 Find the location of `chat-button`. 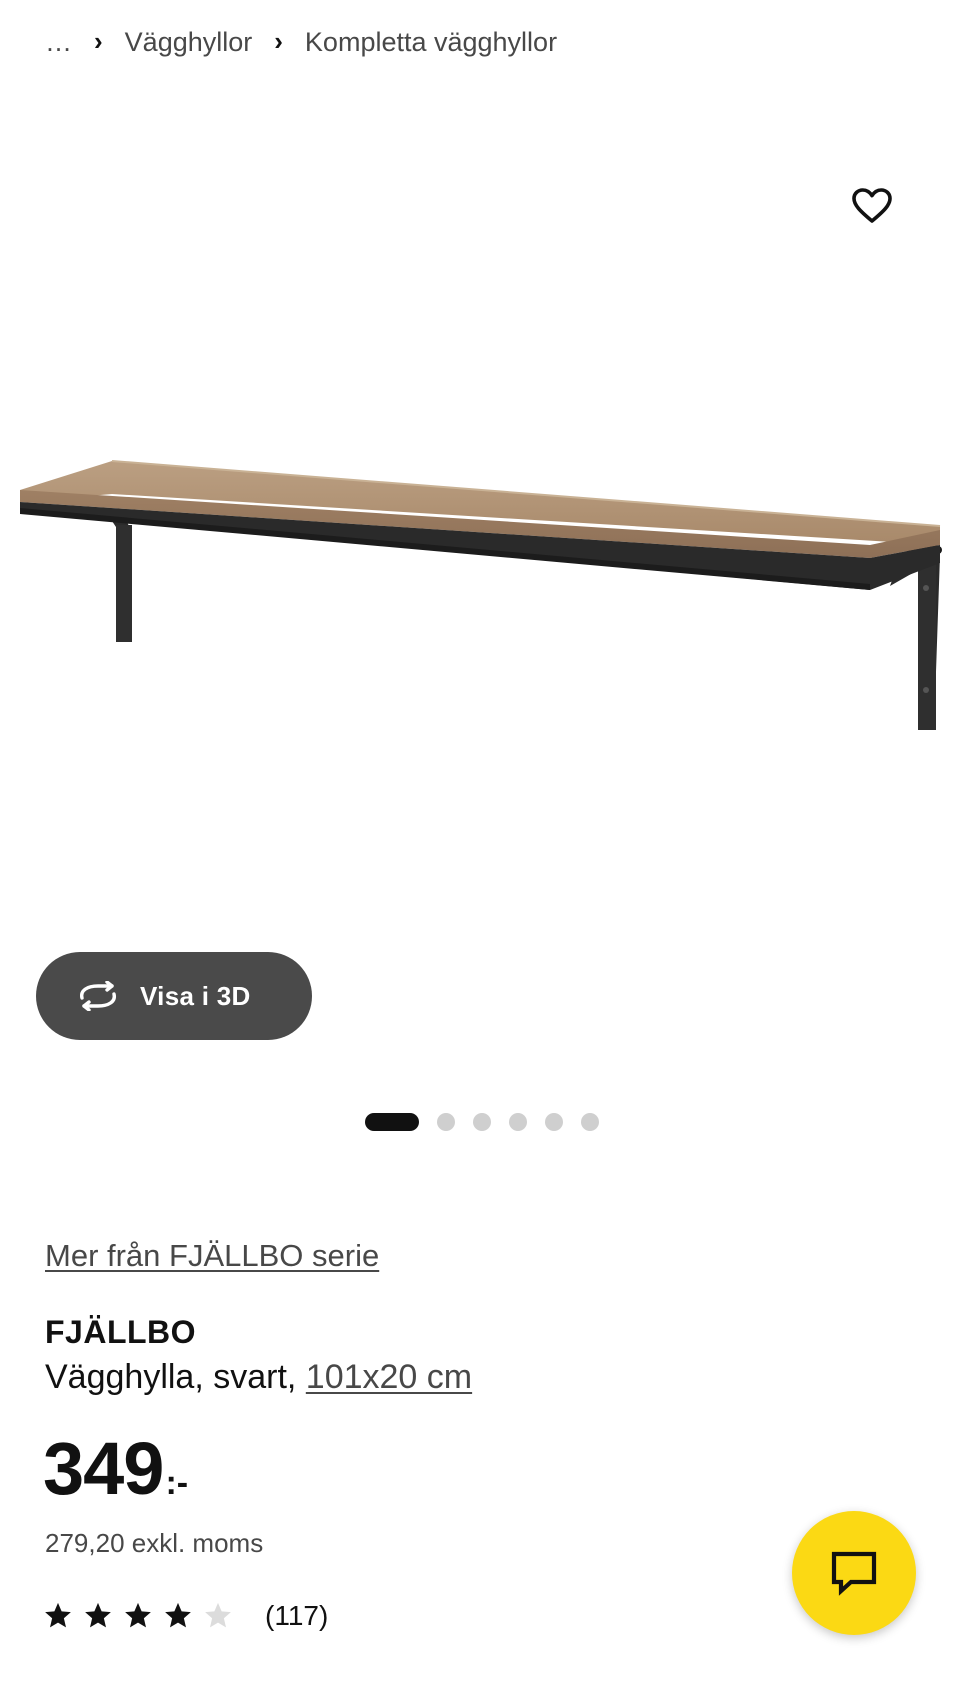

chat-button is located at coordinates (854, 1573).